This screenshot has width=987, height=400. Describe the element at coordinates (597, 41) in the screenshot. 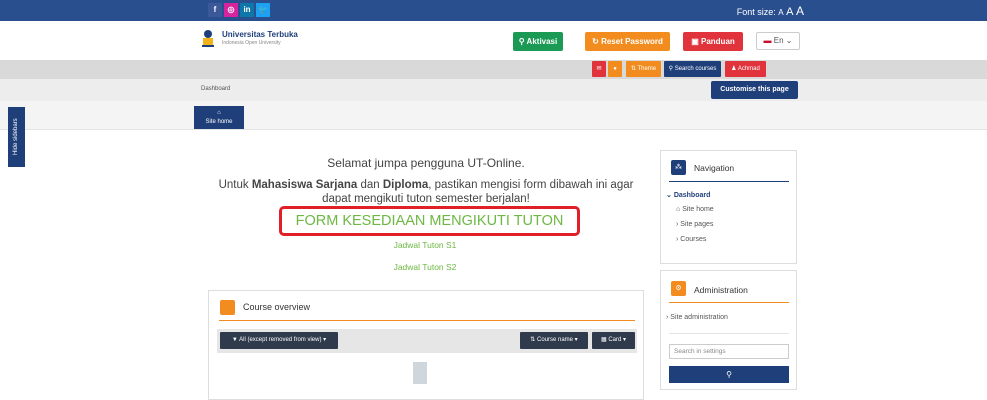

I see `refresh-icon: ↻` at that location.